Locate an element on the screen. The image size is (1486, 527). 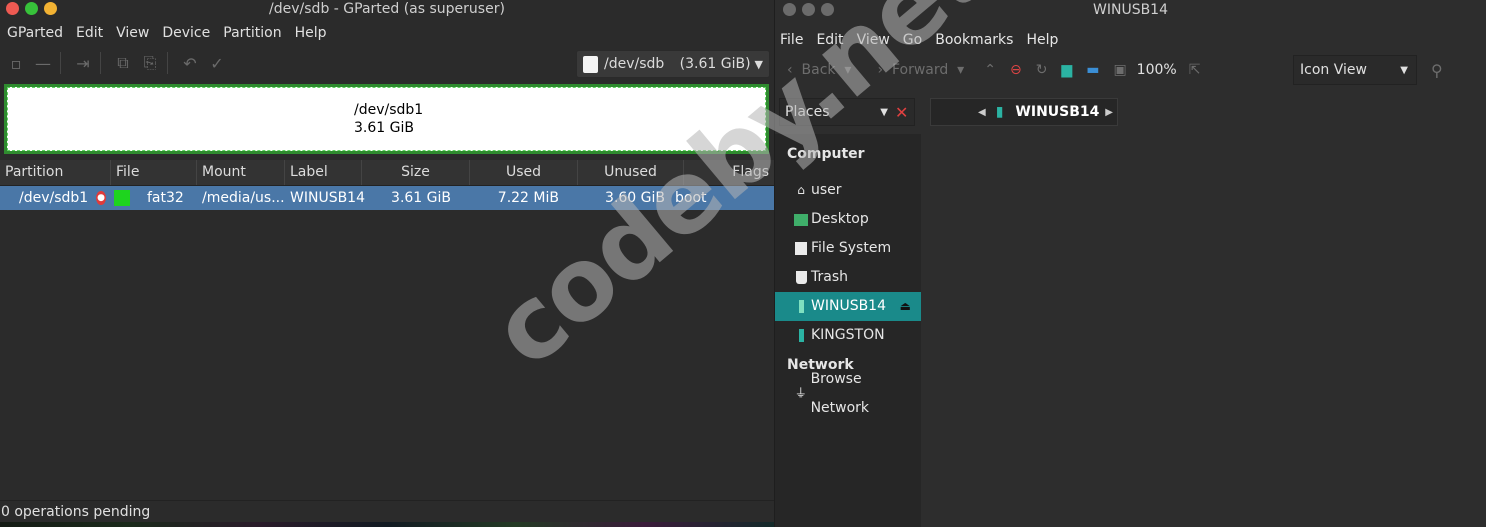
window-title: WINUSB14 is located at coordinates (1130, 10).